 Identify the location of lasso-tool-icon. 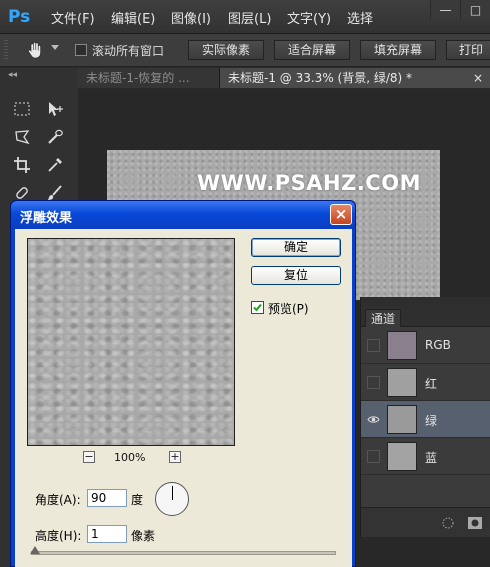
(22, 137).